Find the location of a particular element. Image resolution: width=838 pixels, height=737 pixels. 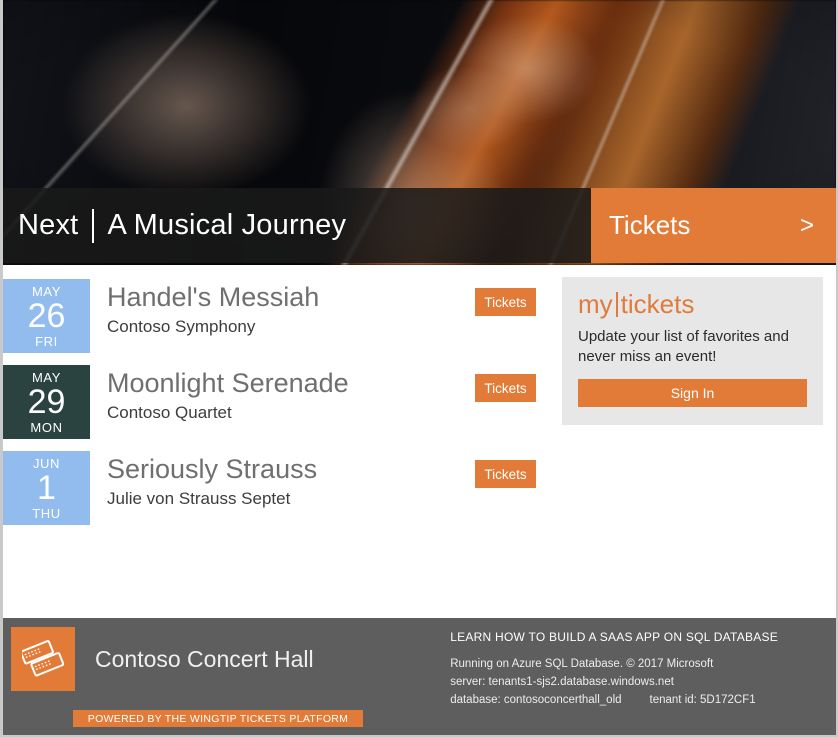

footer-brand: Contoso Concert Hall is located at coordinates (162, 659).